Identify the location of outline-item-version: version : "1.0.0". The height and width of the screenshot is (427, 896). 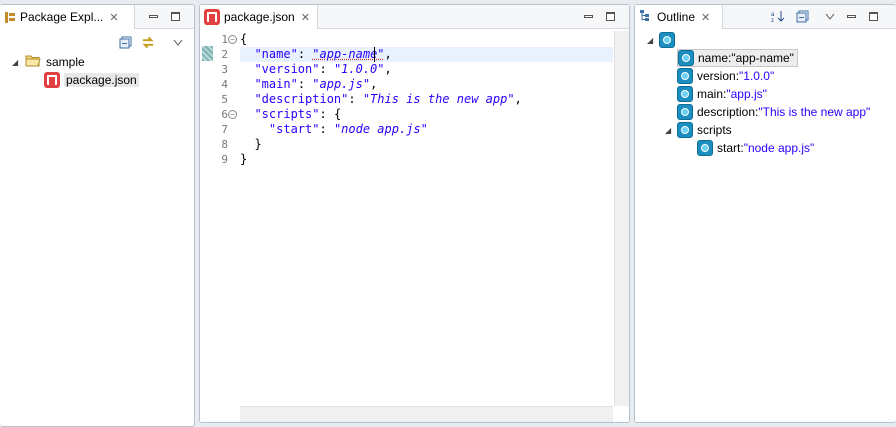
(725, 76).